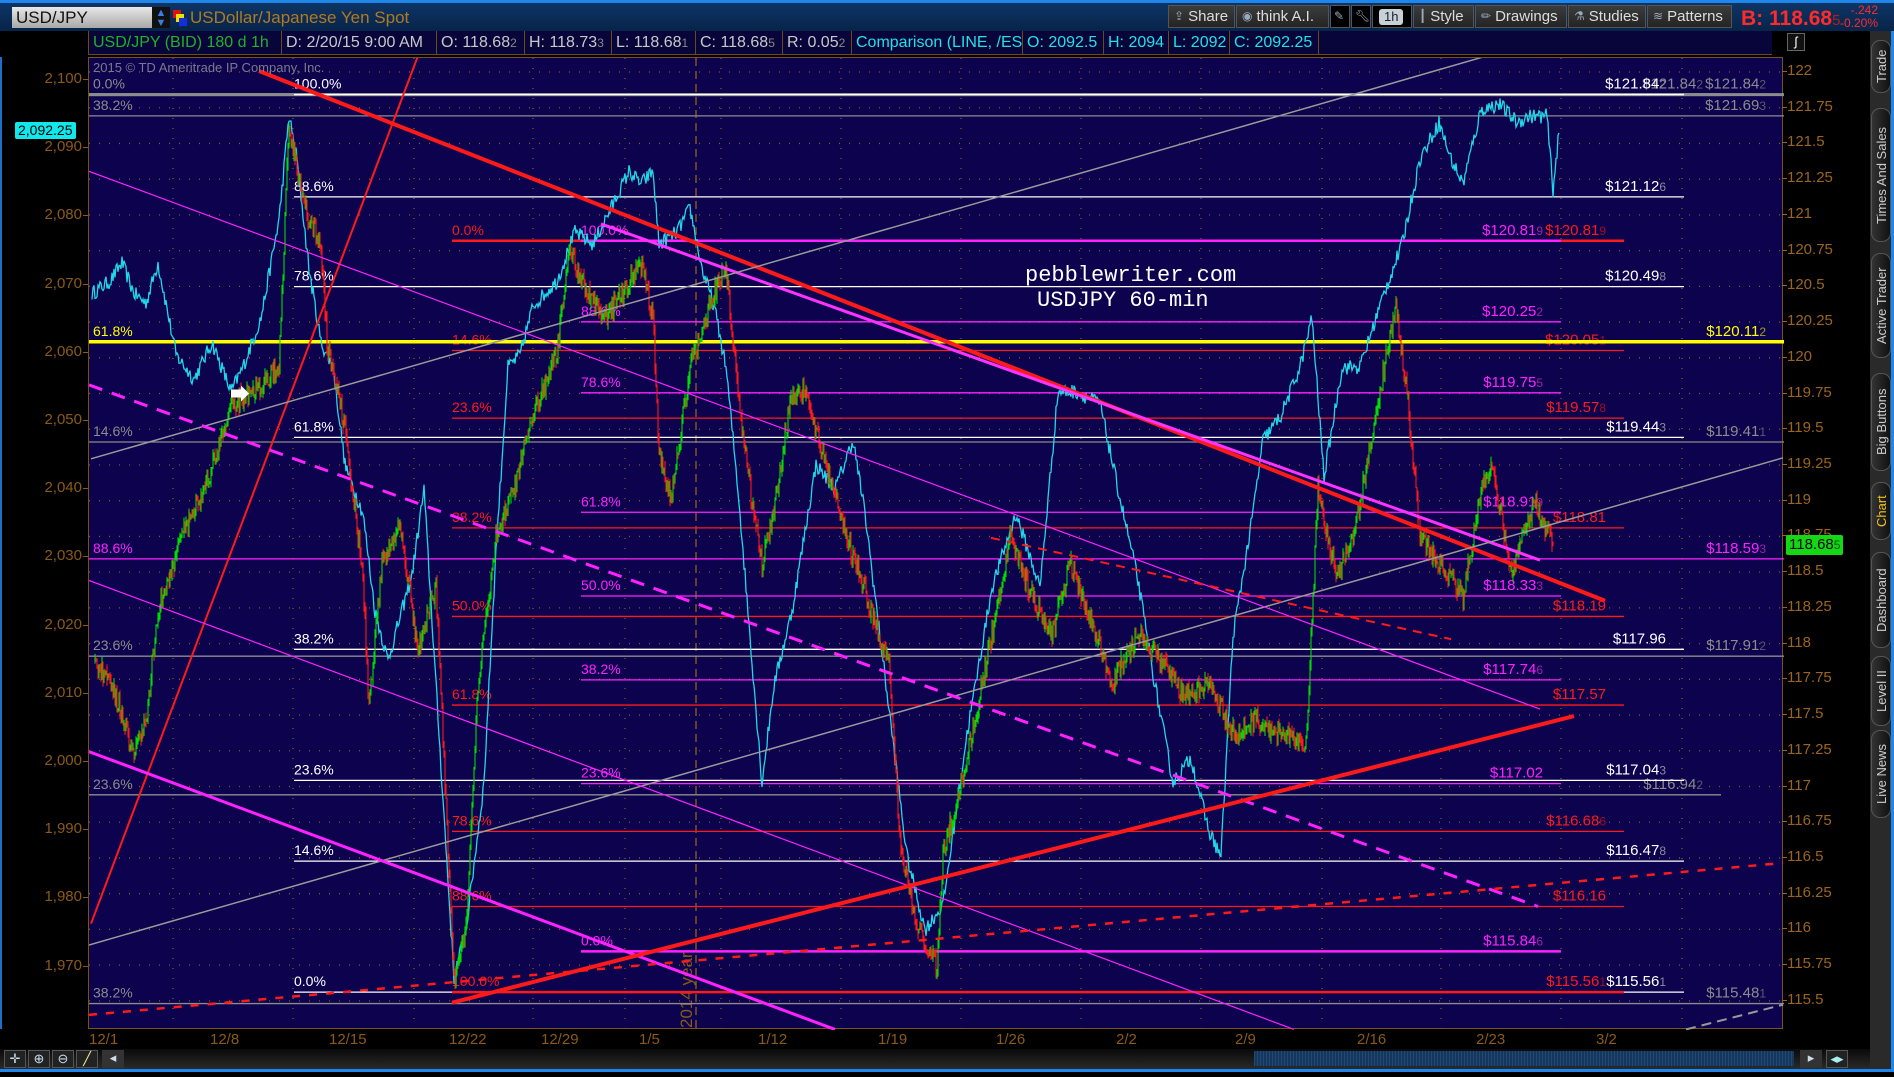  I want to click on fib-price-label: $120.819, so click(1575, 230).